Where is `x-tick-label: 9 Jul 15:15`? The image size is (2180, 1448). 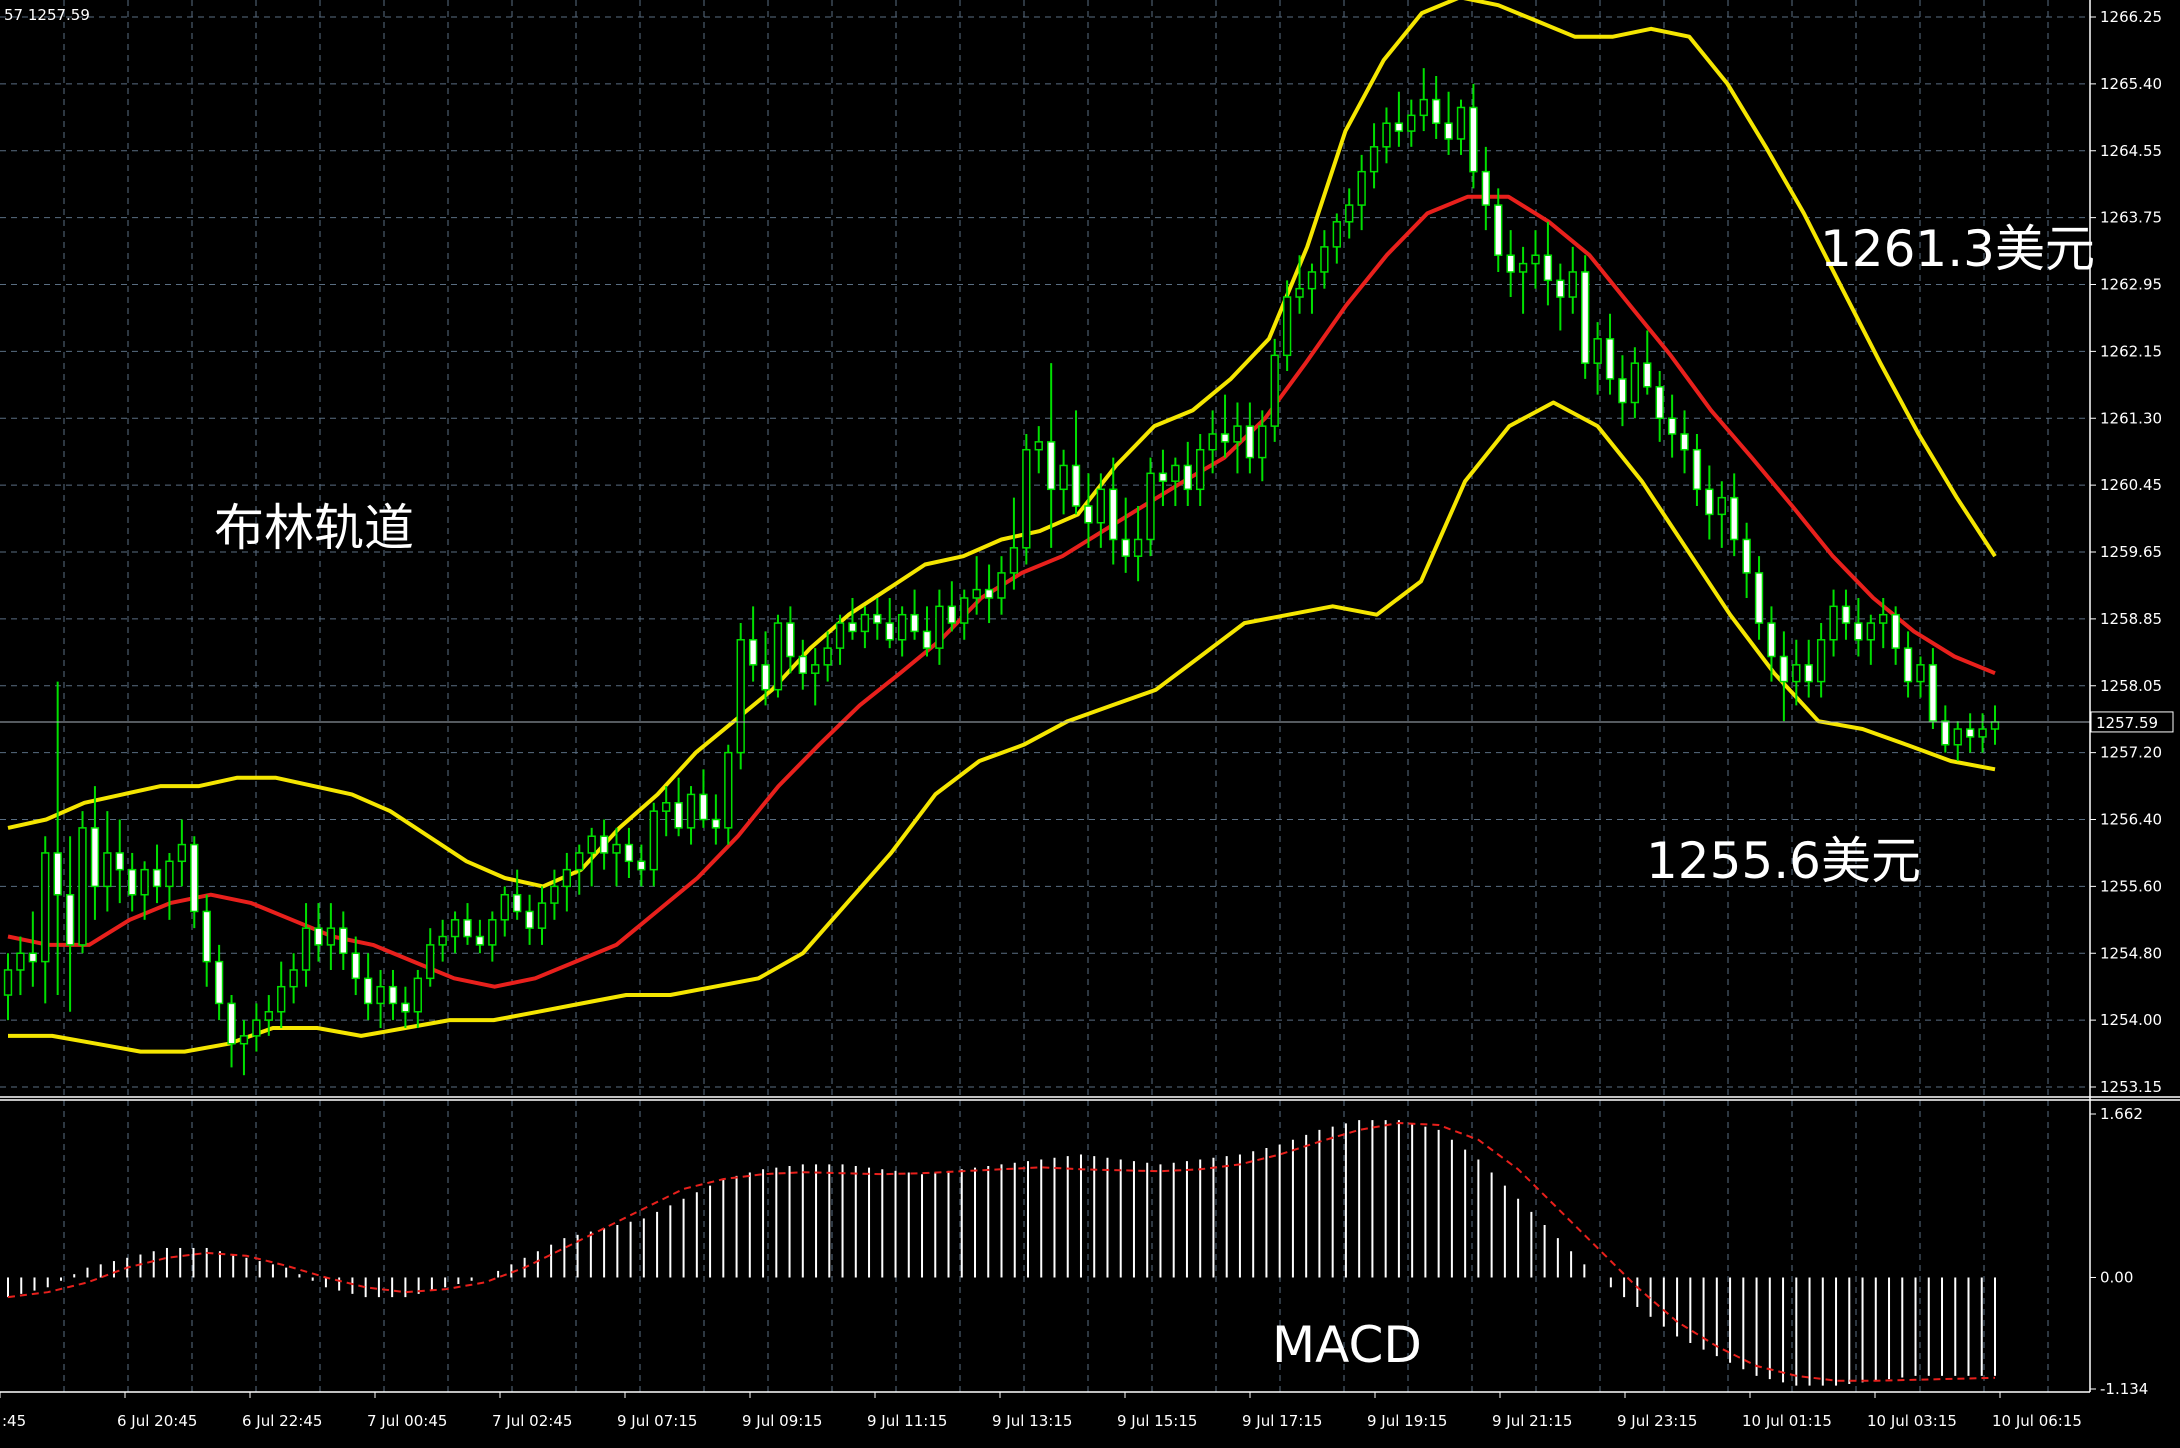 x-tick-label: 9 Jul 15:15 is located at coordinates (1157, 1421).